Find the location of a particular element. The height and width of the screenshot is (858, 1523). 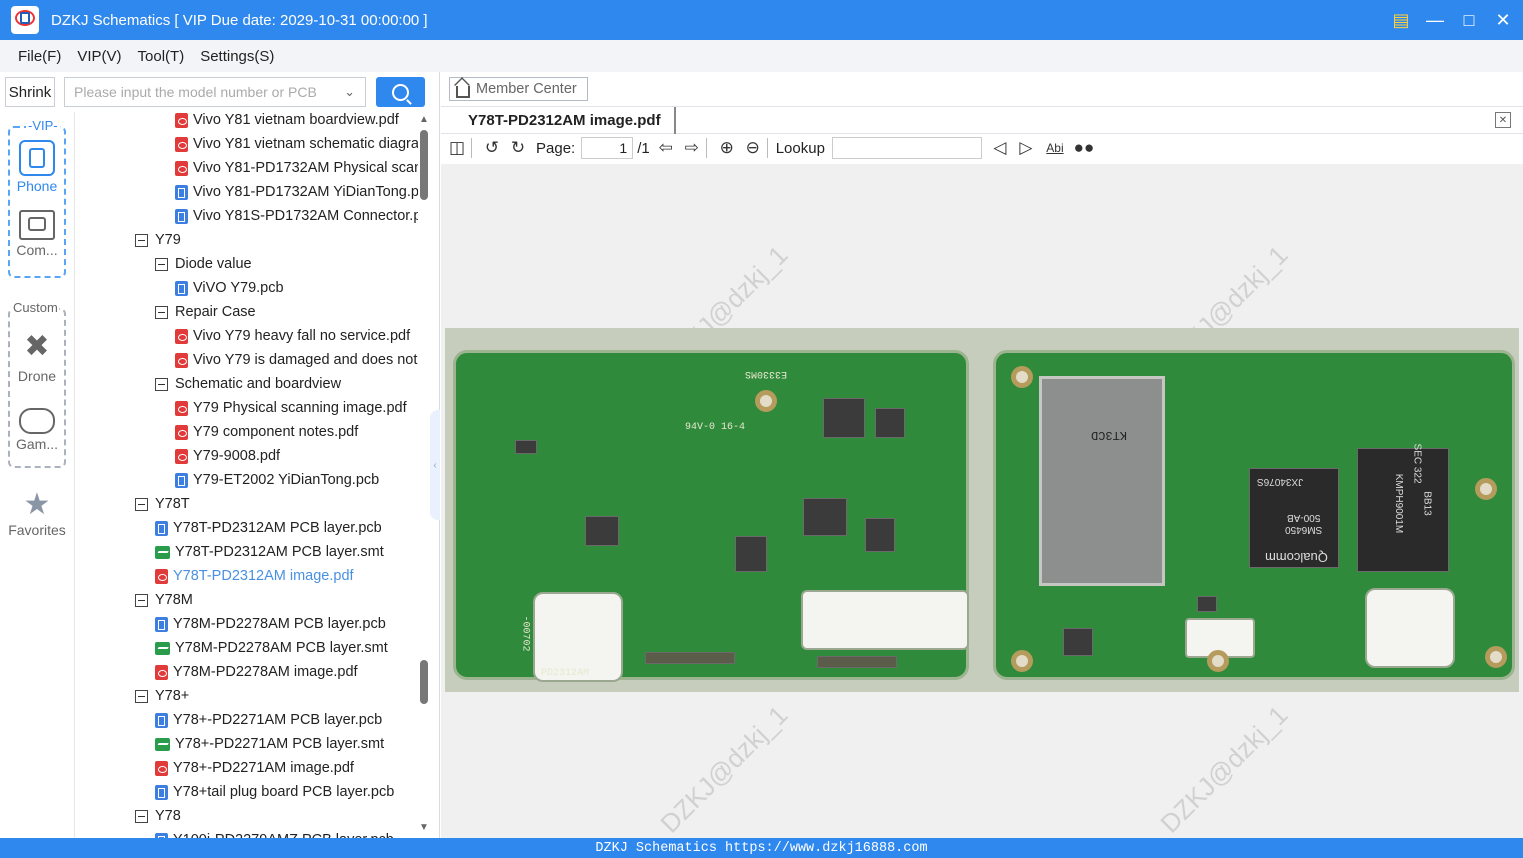

tree-file: Vivo Y81S-PD1732AM Connector.pcb is located at coordinates (296, 216).